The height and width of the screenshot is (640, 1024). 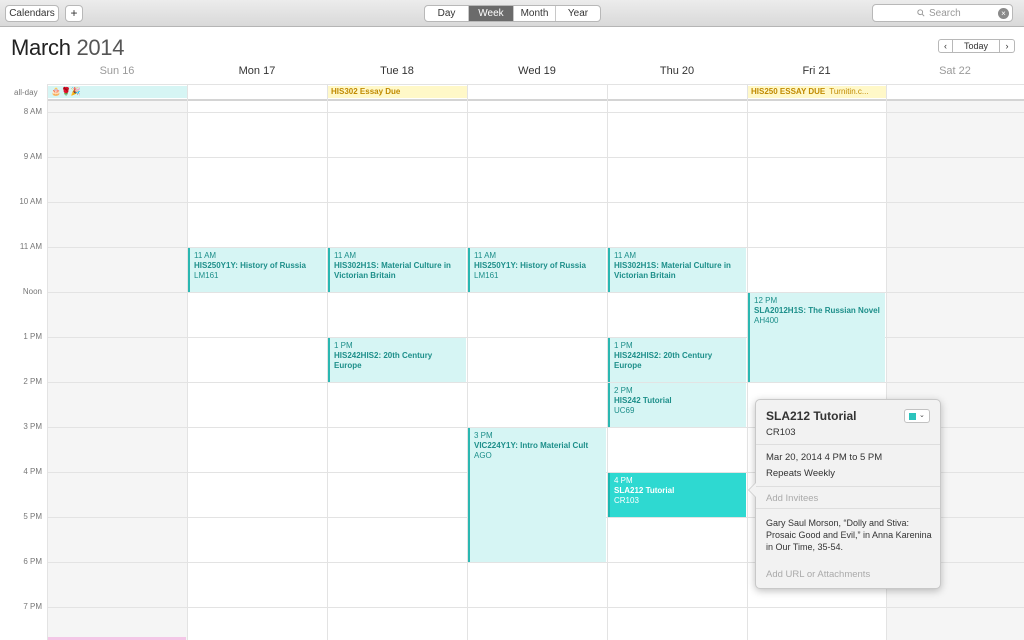 What do you see at coordinates (824, 457) in the screenshot?
I see `popover-datetime: Mar 20, 2014 4 PM to 5 PM` at bounding box center [824, 457].